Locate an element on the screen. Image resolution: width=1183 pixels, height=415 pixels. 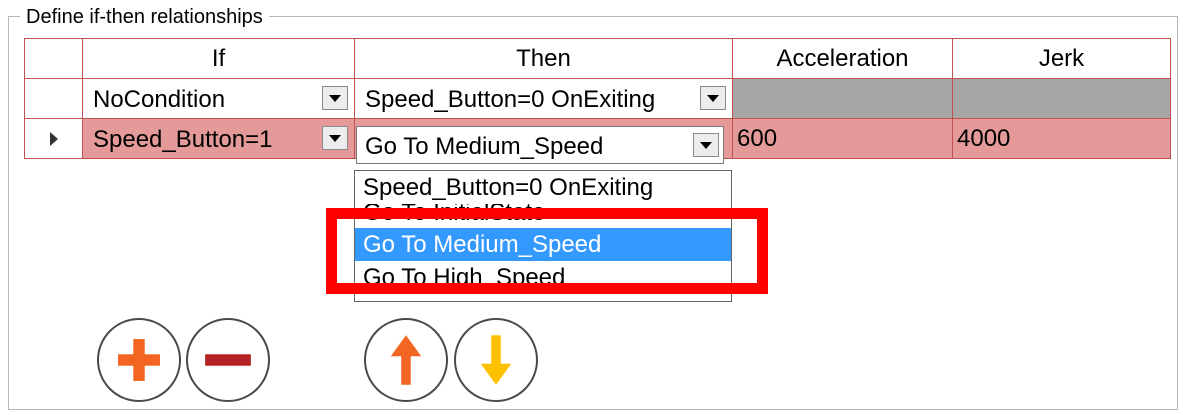
add-row-button is located at coordinates (139, 360).